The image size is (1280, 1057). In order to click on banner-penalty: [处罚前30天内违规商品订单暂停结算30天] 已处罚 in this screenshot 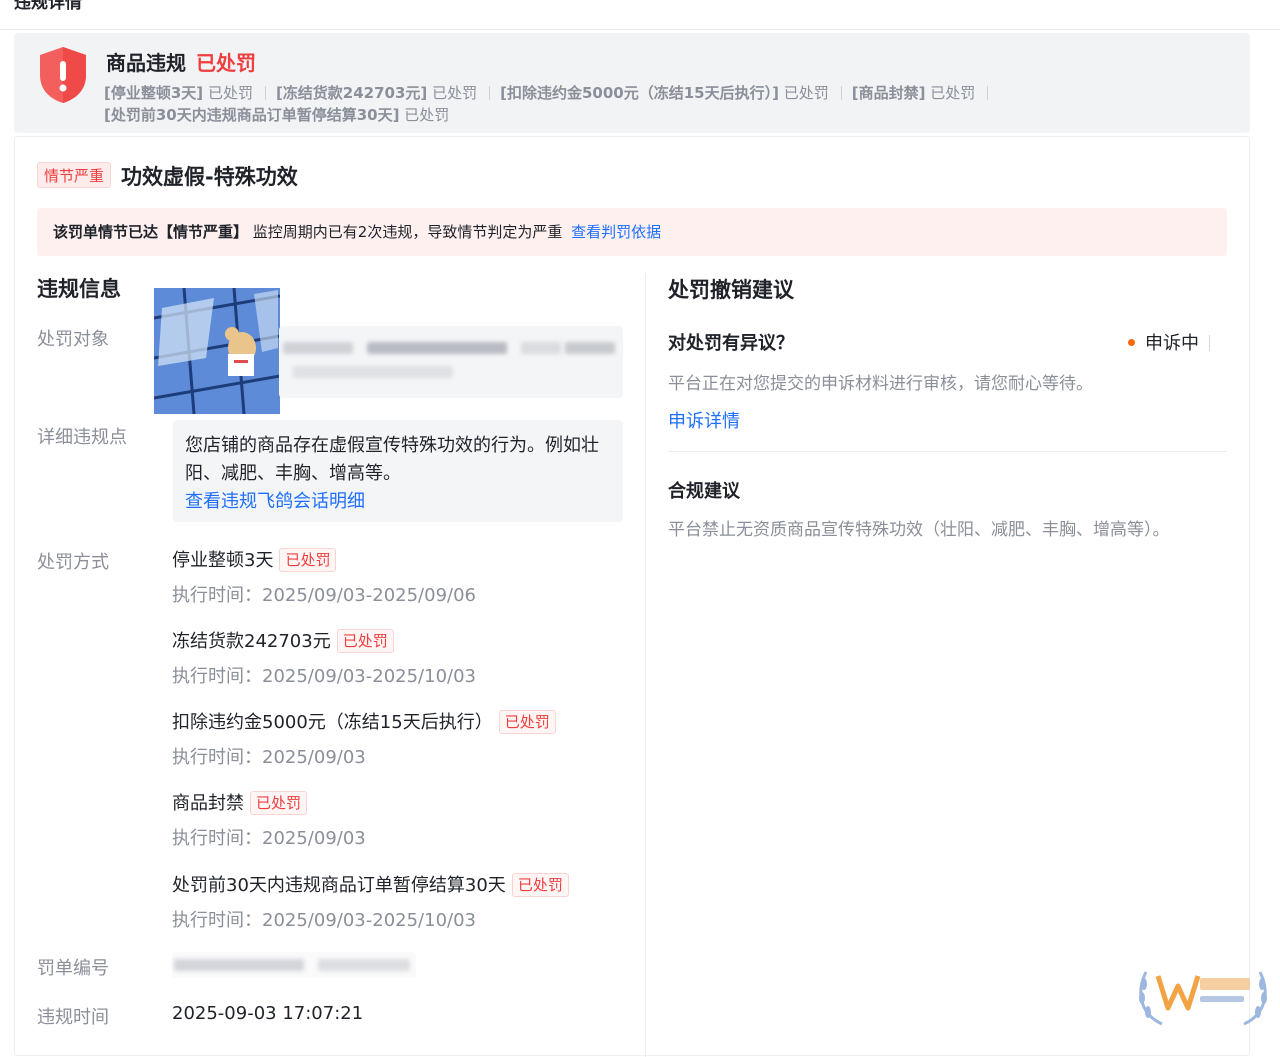, I will do `click(277, 115)`.